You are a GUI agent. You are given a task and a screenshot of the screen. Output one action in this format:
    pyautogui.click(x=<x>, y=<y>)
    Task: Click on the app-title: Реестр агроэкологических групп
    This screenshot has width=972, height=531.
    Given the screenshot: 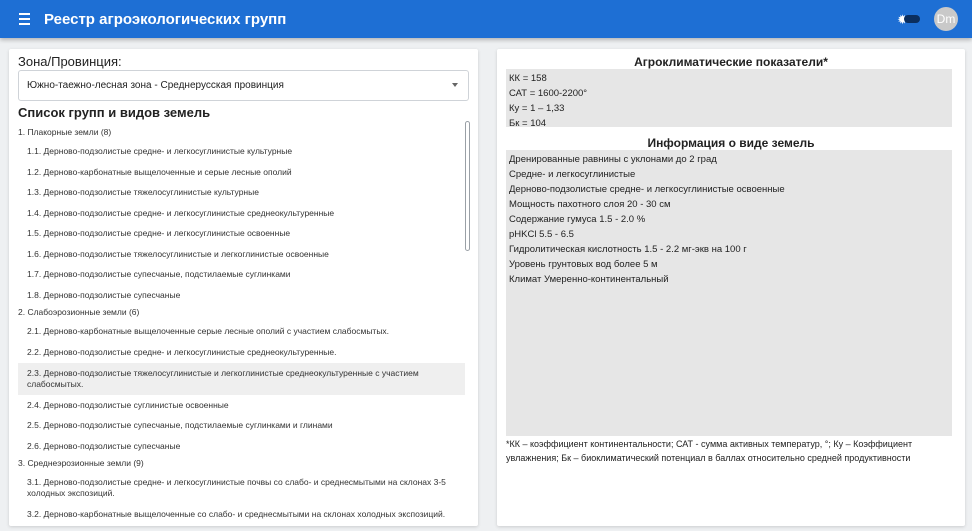 What is the action you would take?
    pyautogui.click(x=165, y=19)
    